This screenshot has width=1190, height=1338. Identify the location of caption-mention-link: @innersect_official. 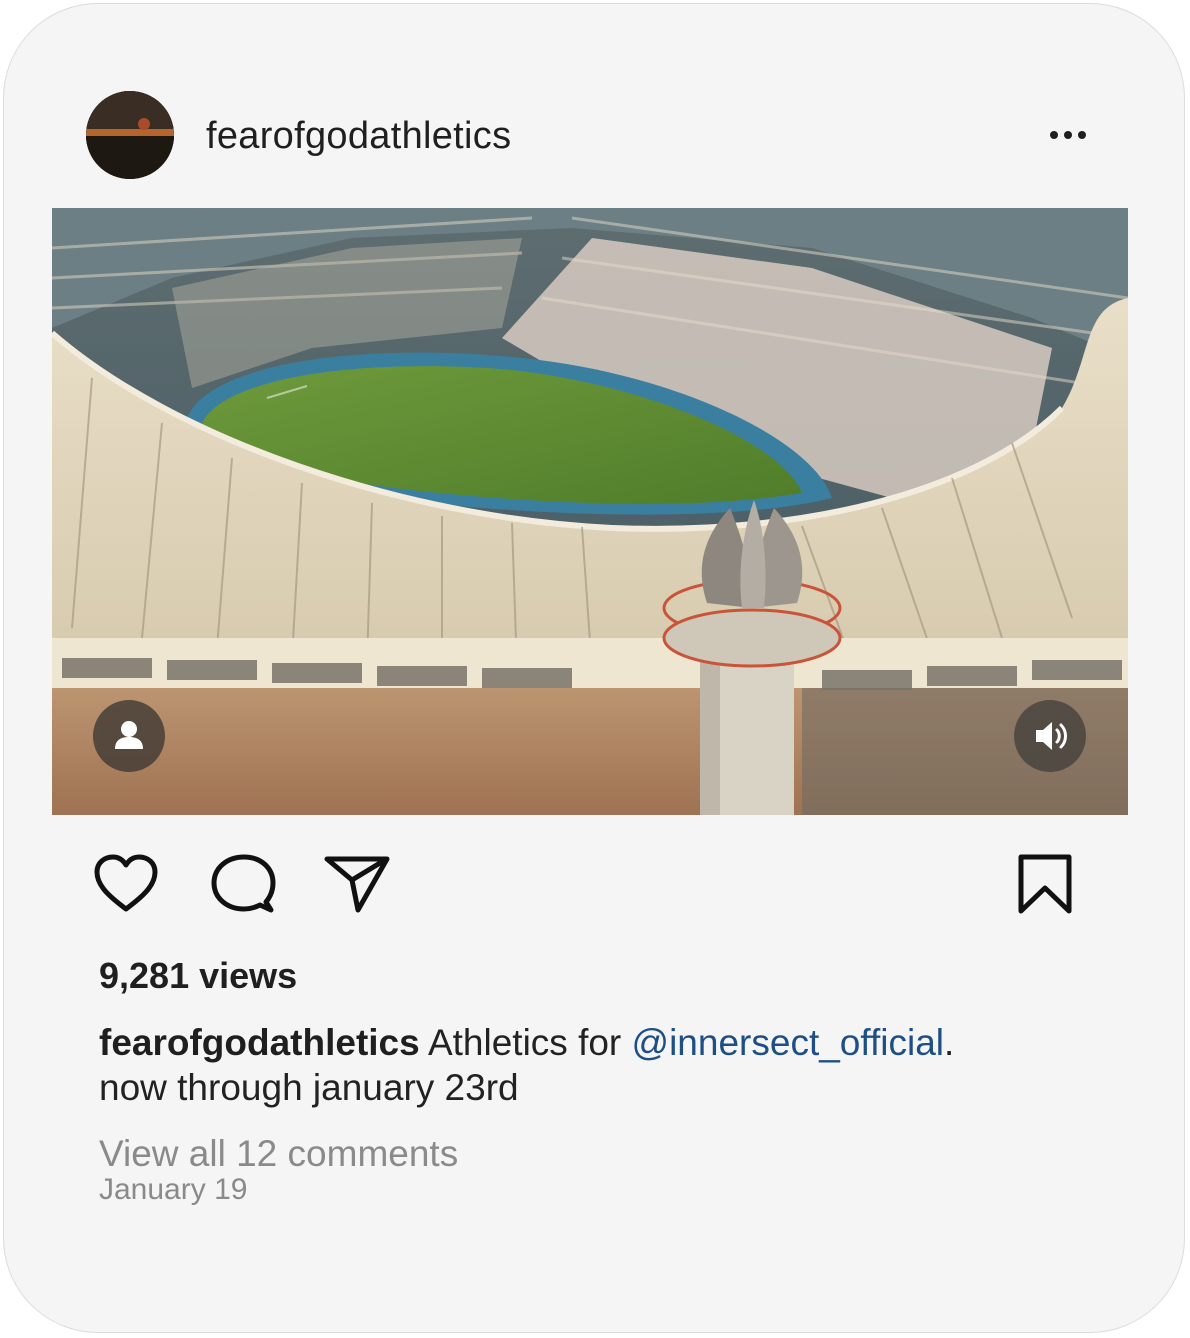
(788, 1042).